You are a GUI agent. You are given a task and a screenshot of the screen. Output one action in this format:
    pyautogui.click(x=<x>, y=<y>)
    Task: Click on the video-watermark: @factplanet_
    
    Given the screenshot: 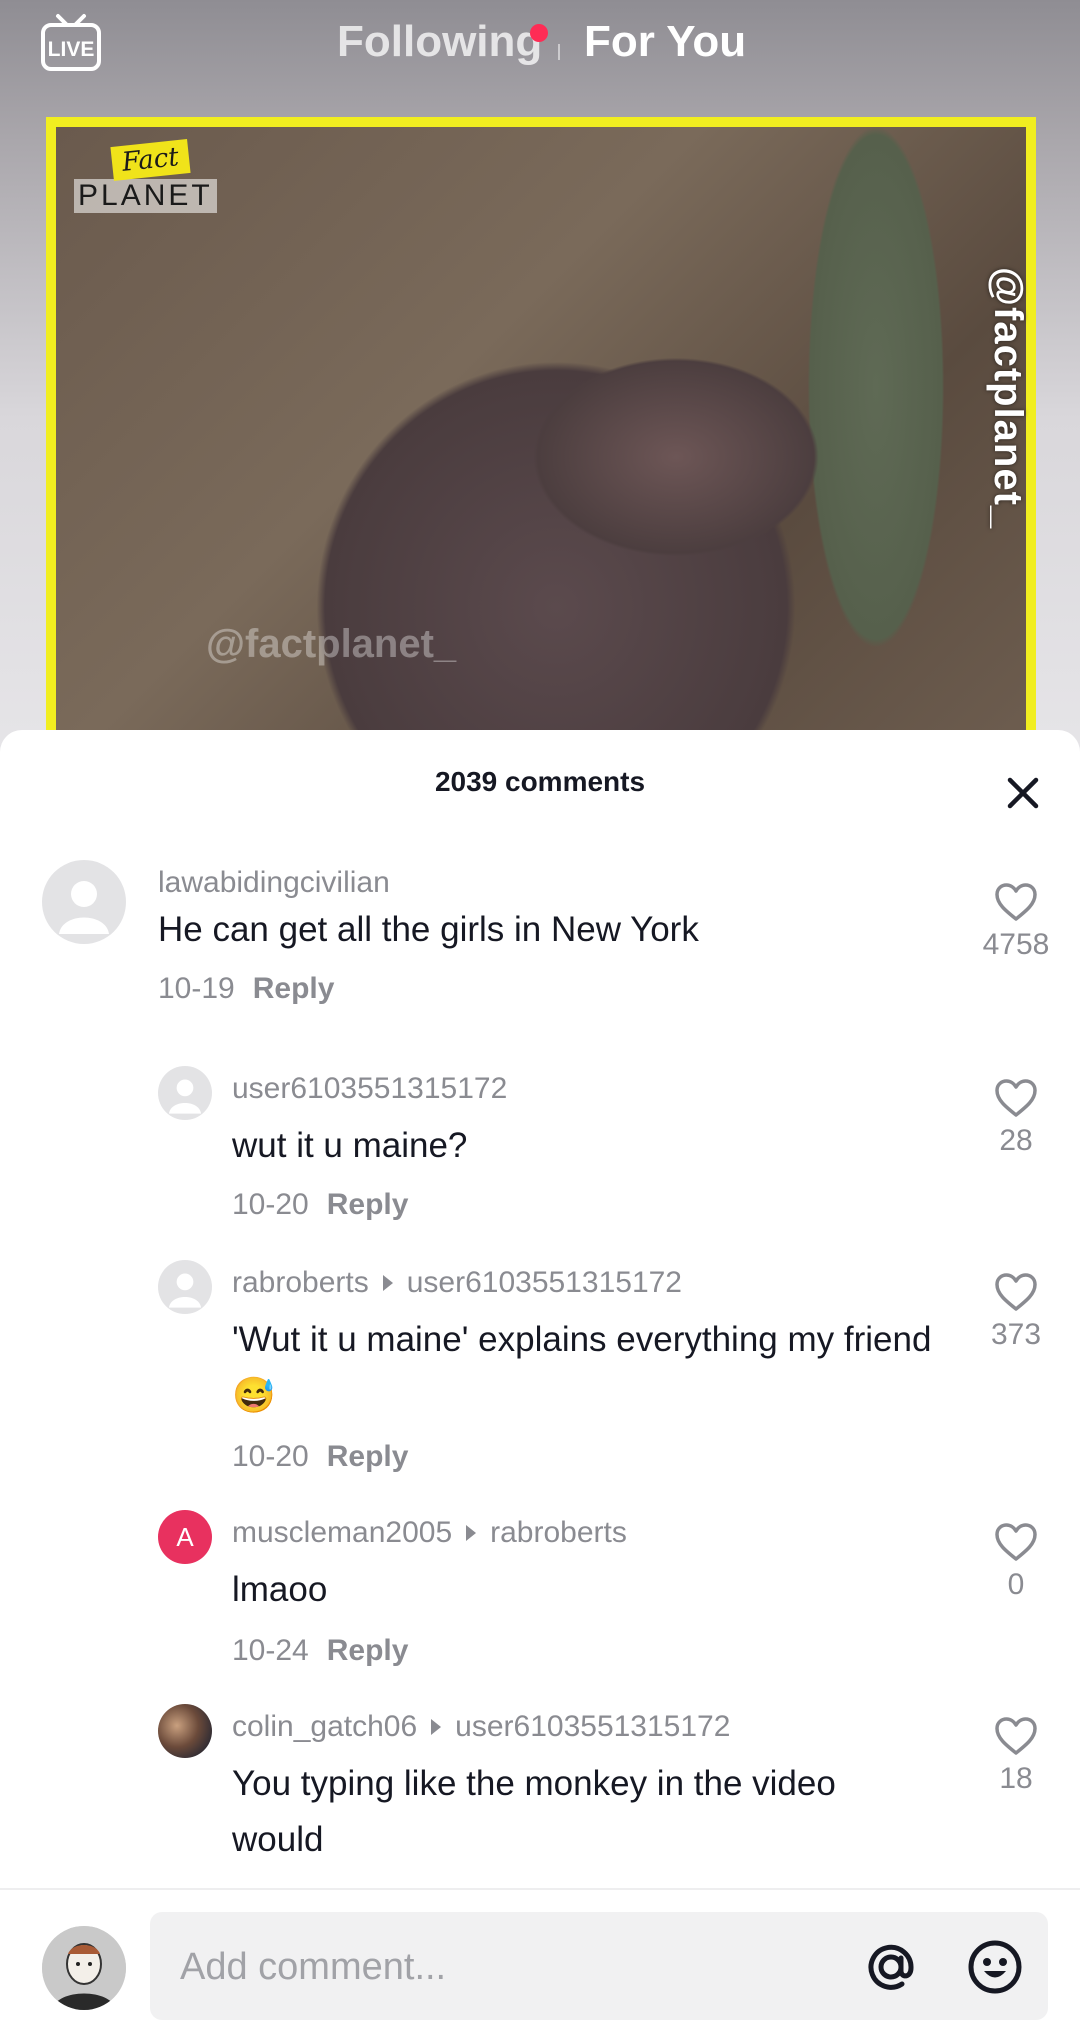 What is the action you would take?
    pyautogui.click(x=331, y=644)
    